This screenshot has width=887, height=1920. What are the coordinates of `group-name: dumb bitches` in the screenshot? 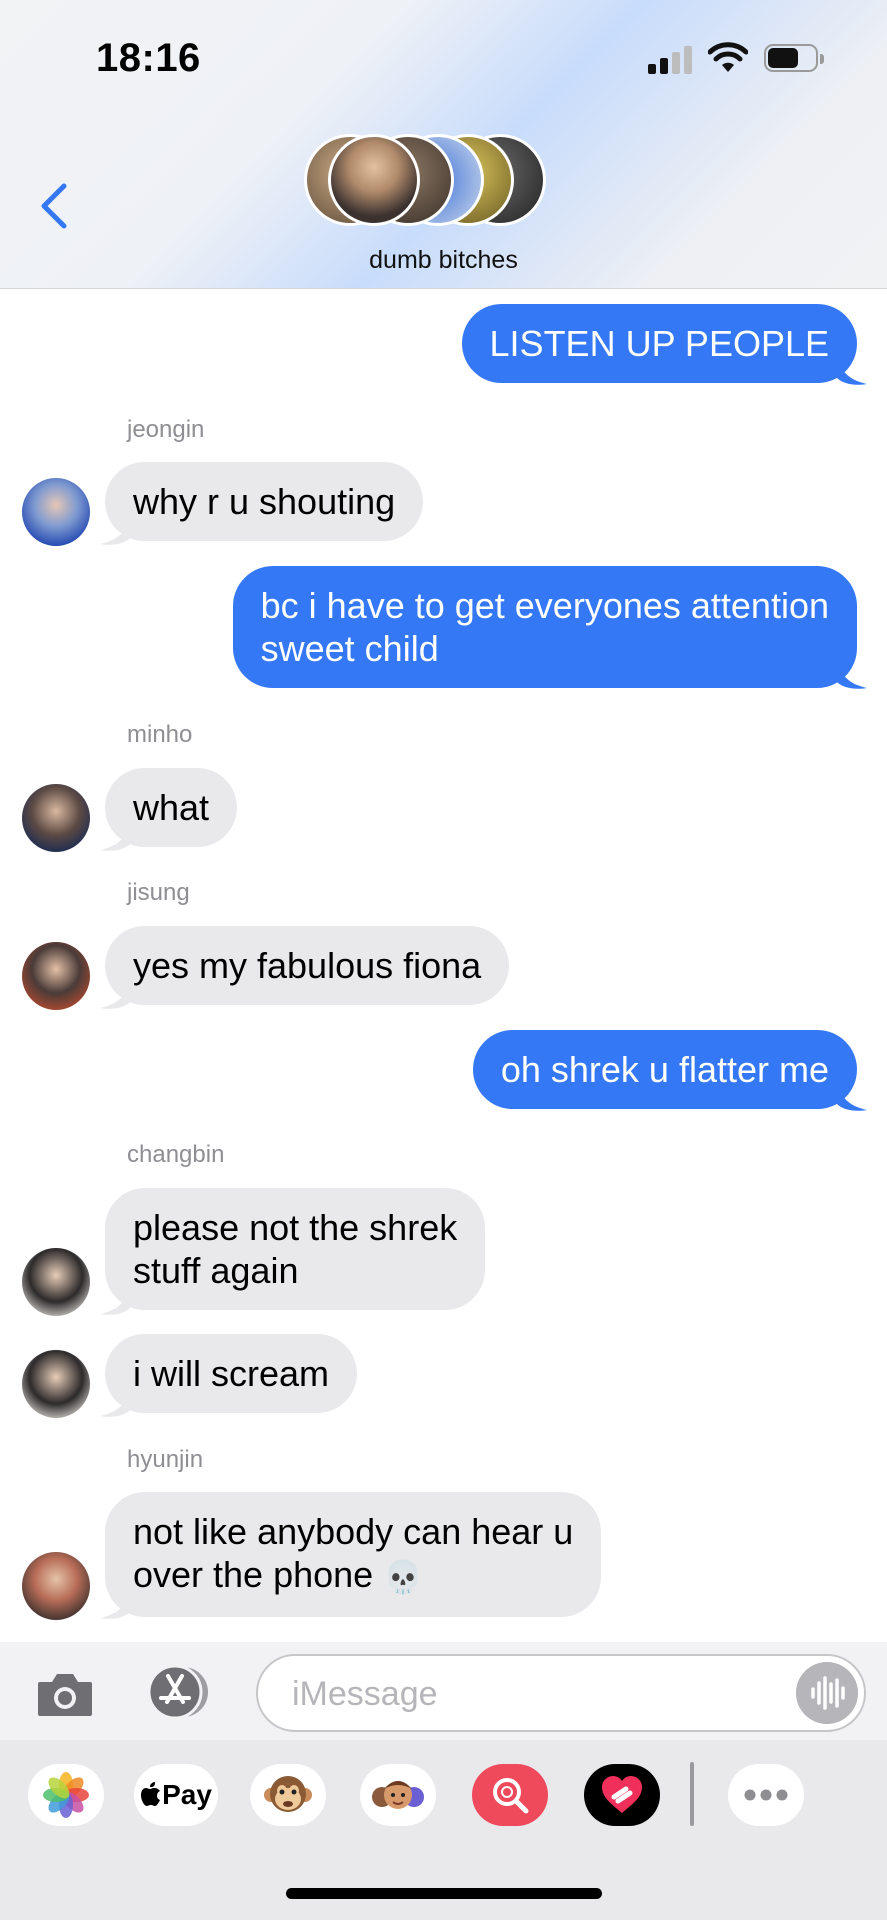 It's located at (443, 260).